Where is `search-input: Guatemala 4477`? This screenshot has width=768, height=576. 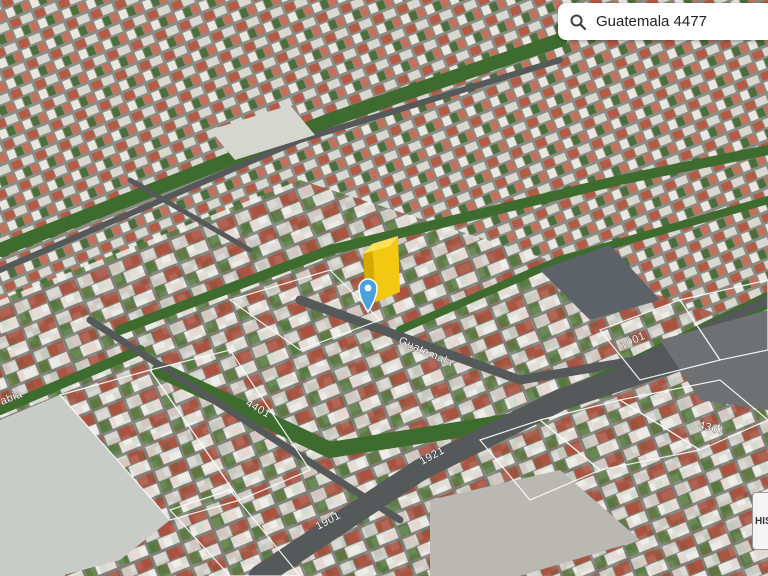 search-input: Guatemala 4477 is located at coordinates (651, 21).